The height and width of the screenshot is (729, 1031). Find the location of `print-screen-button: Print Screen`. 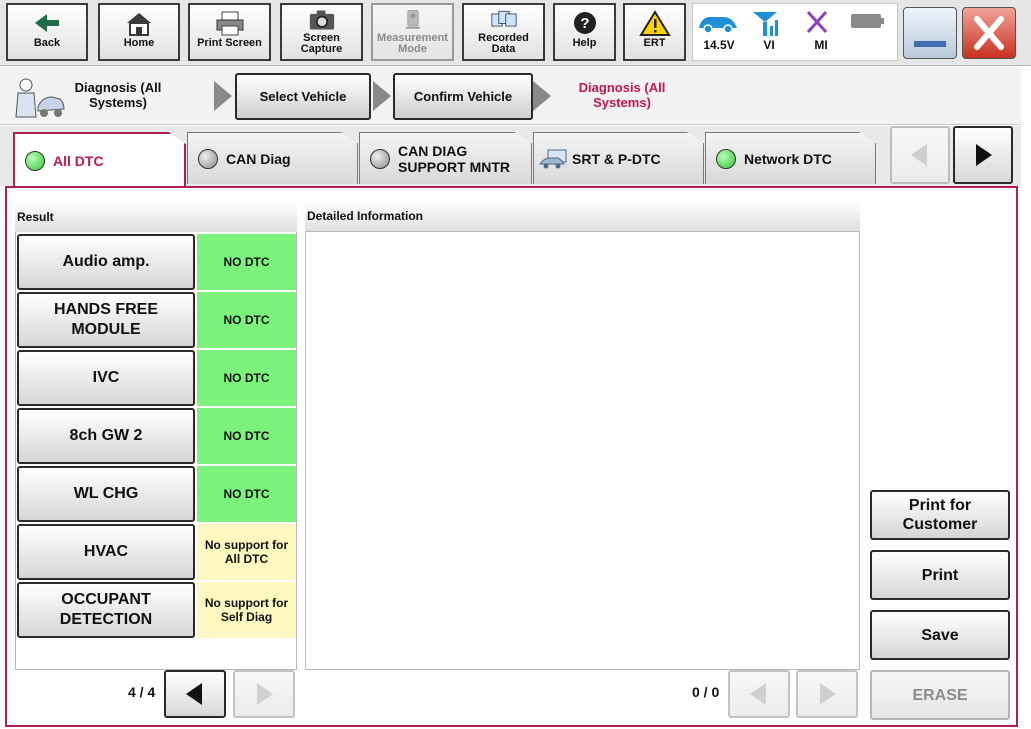

print-screen-button: Print Screen is located at coordinates (229, 32).